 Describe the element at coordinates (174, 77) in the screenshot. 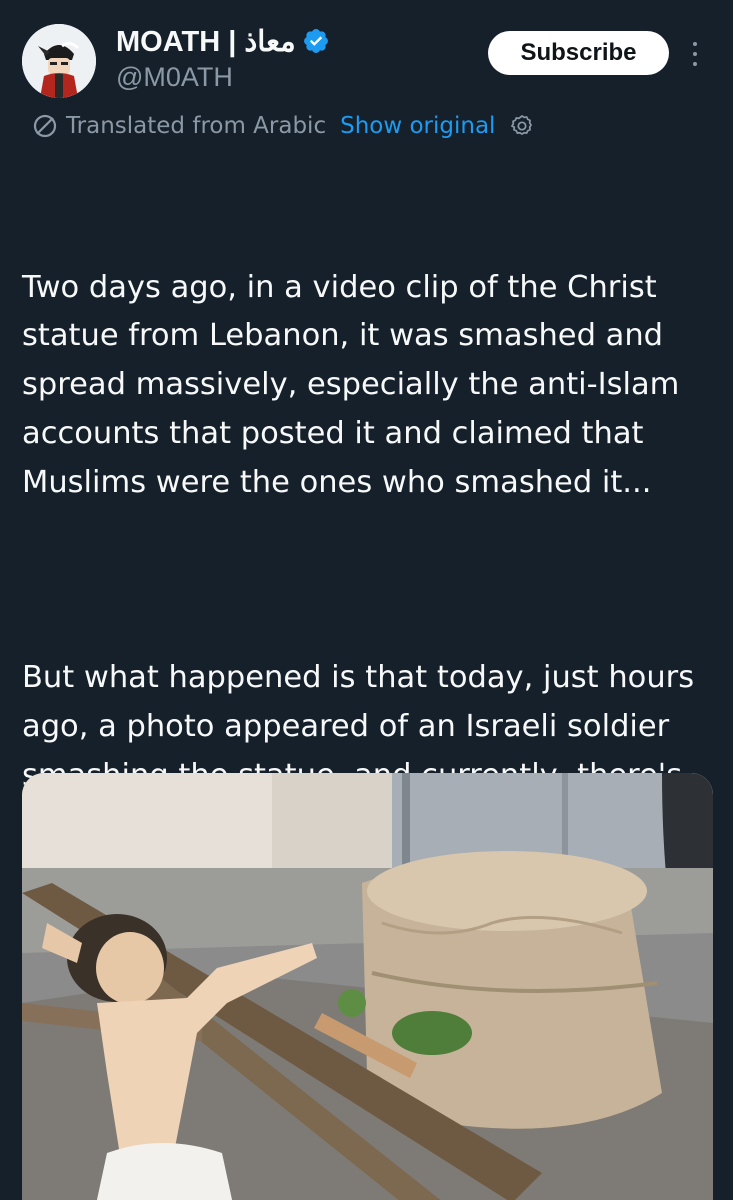

I see `author-handle: @M0ATH` at that location.